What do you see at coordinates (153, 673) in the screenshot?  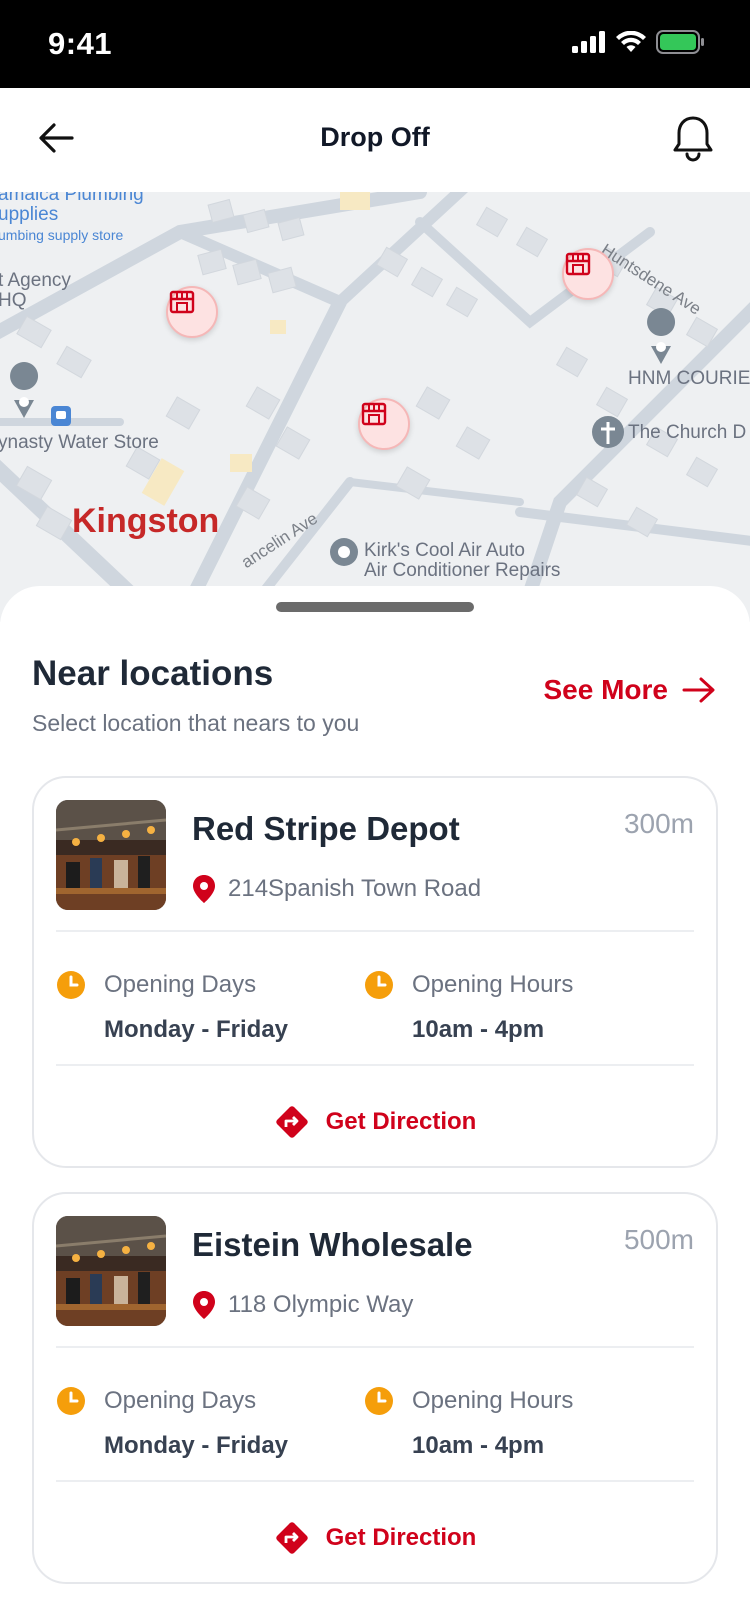 I see `section-title: Near locations` at bounding box center [153, 673].